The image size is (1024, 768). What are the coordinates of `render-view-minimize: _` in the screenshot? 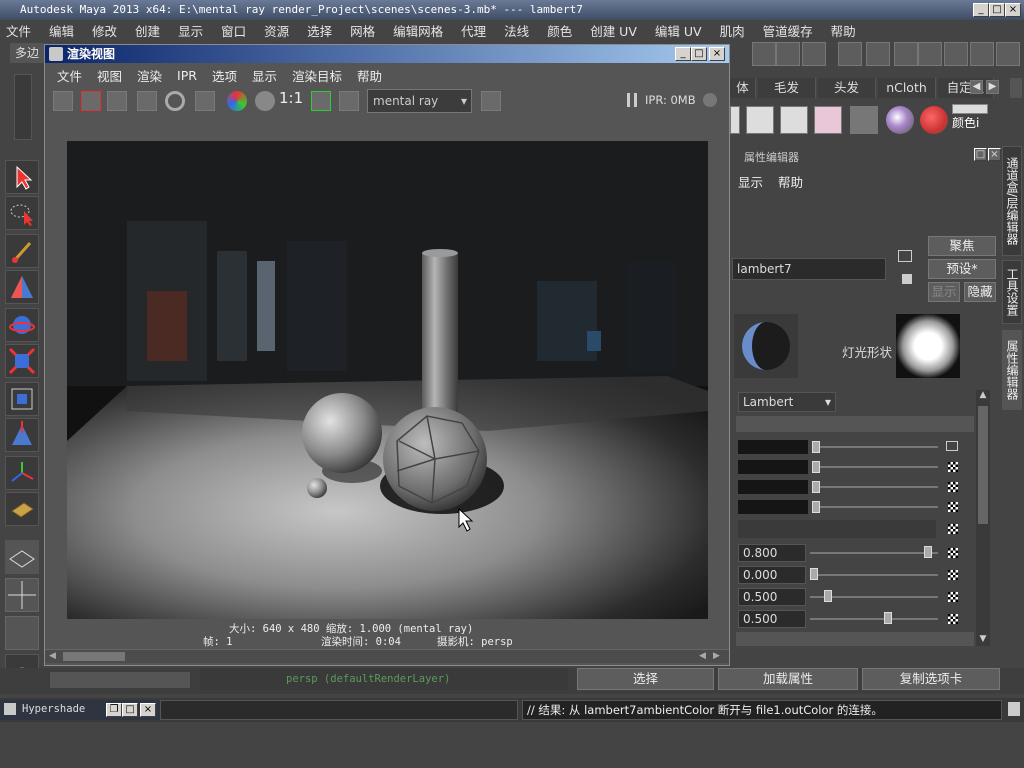 It's located at (683, 54).